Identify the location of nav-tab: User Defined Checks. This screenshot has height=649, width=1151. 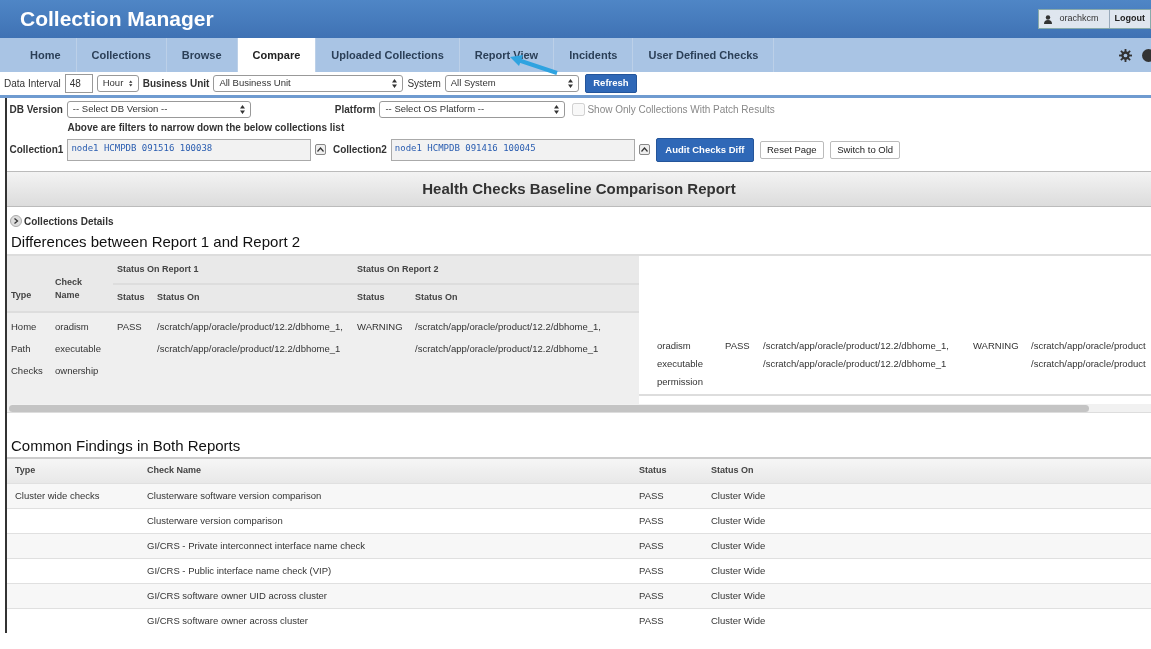
(704, 55).